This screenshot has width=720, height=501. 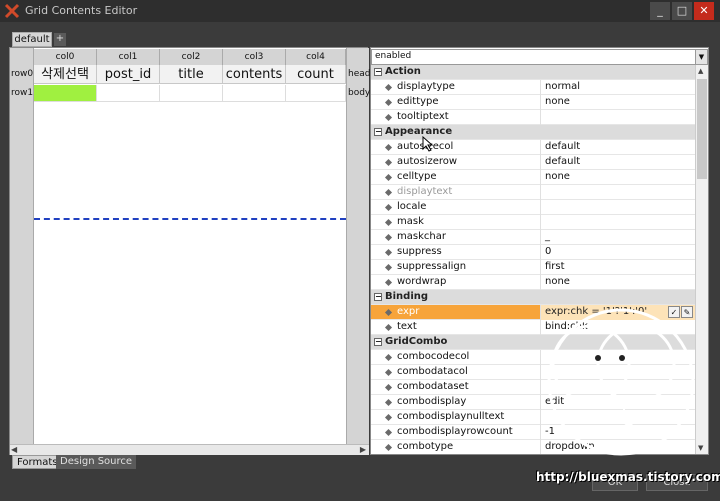 I want to click on property-row-edittype: edittype none, so click(x=533, y=102).